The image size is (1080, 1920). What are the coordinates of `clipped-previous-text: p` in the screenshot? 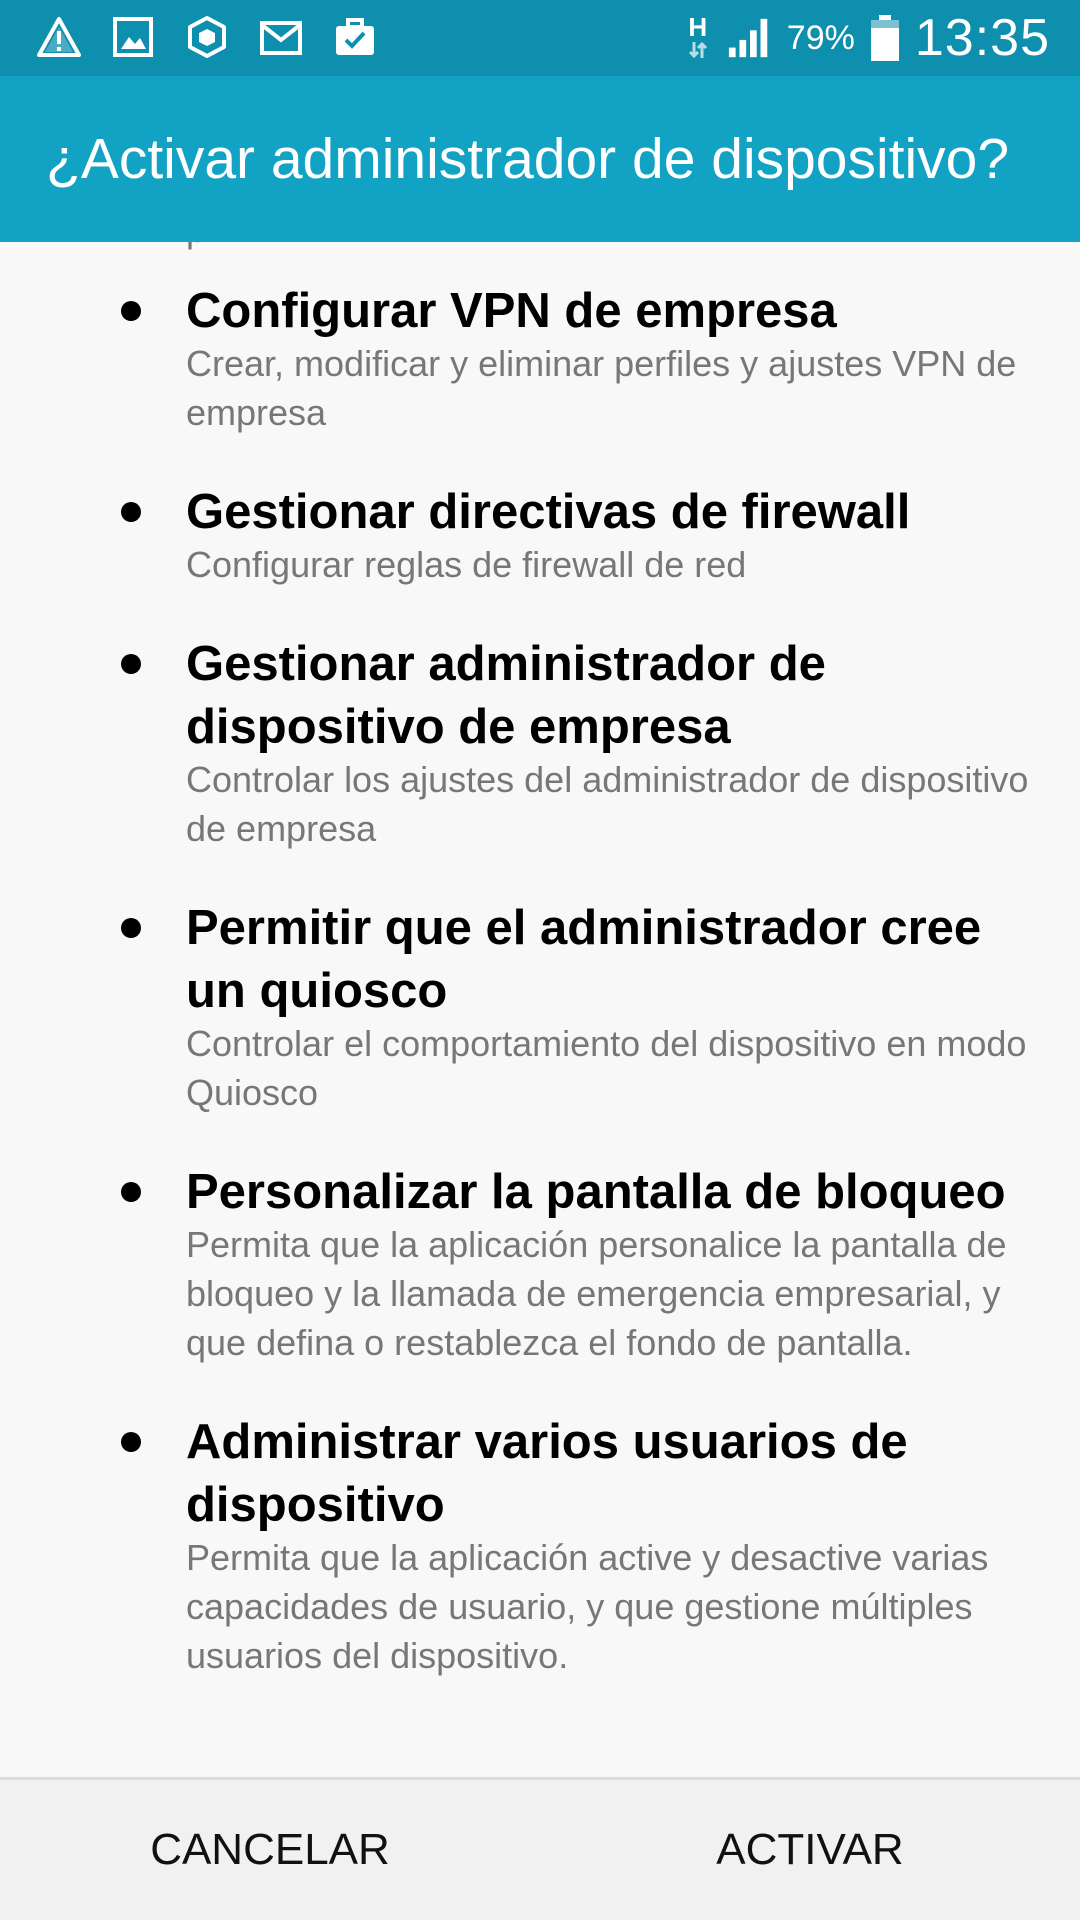 It's located at (196, 247).